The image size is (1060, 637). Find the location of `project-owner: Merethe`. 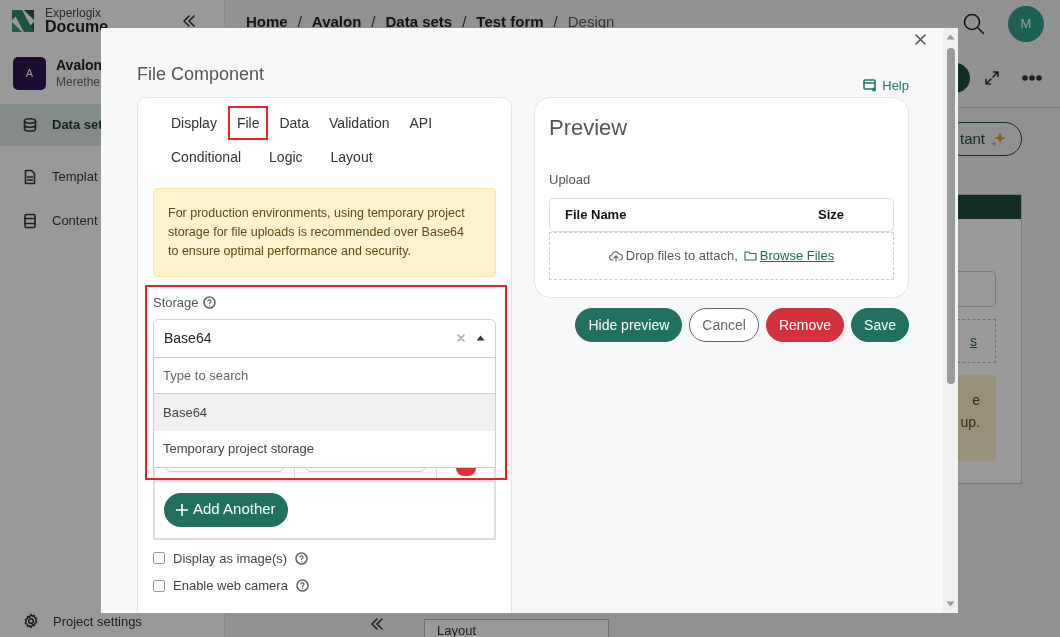

project-owner: Merethe is located at coordinates (79, 82).